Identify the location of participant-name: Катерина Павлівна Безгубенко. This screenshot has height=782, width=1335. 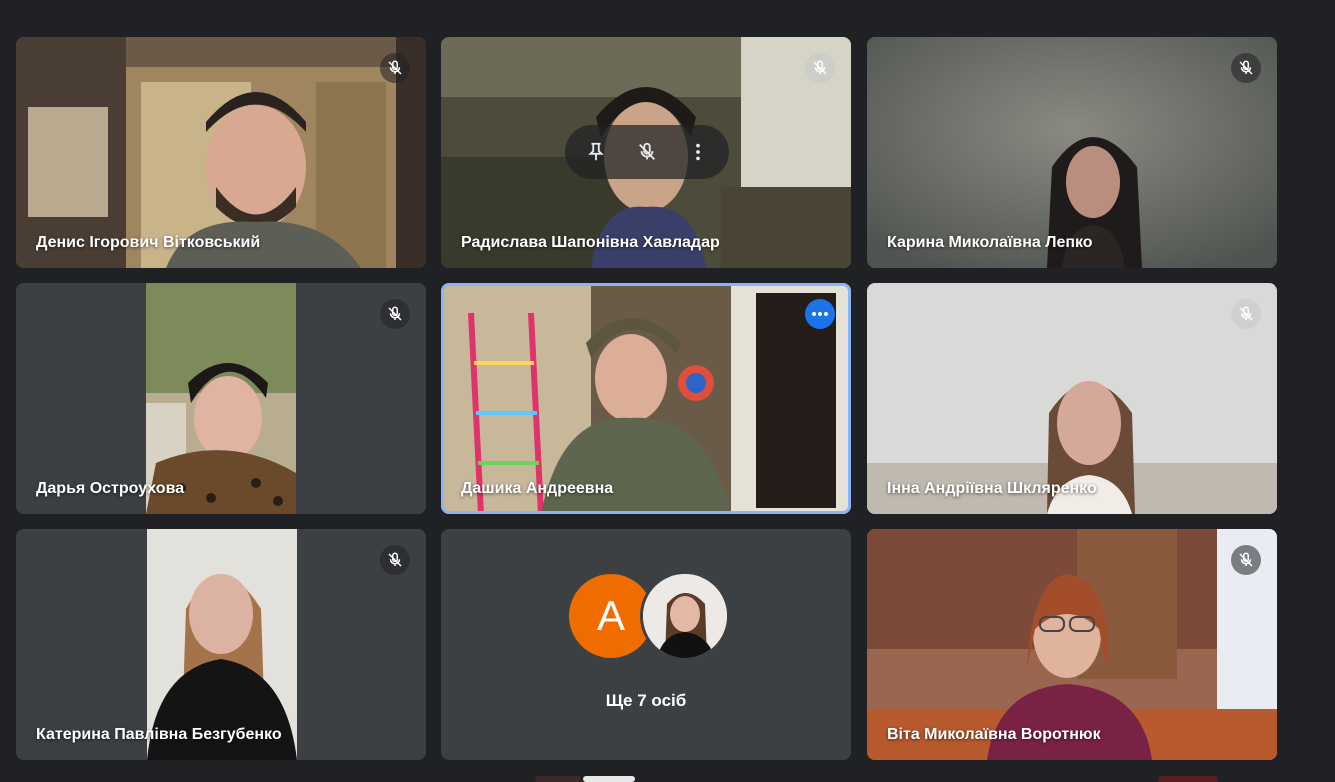
(159, 734).